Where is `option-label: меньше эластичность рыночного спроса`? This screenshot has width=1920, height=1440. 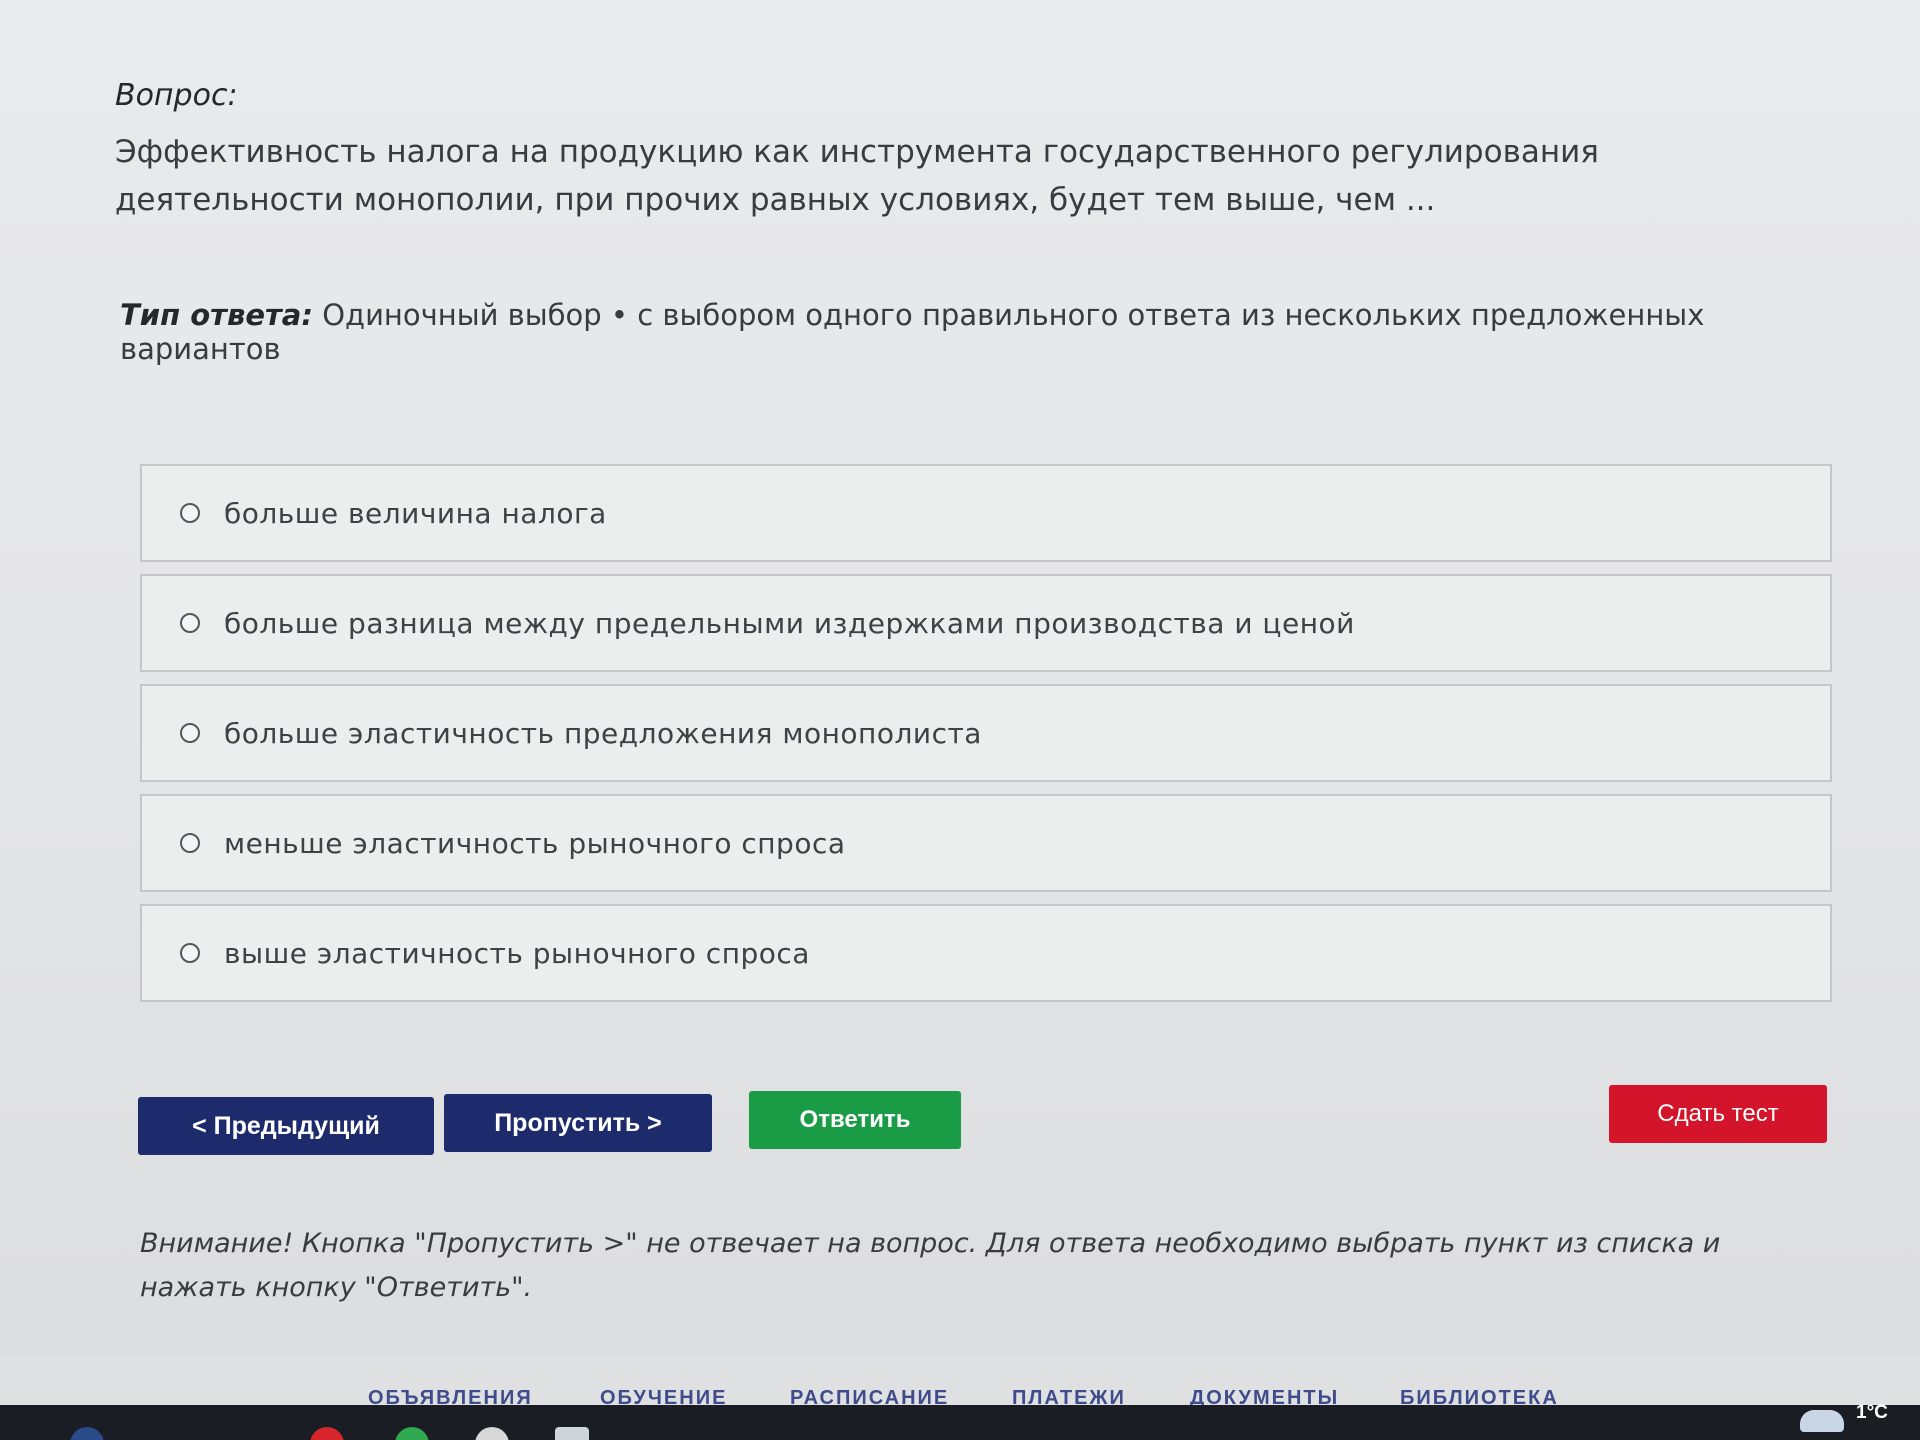
option-label: меньше эластичность рыночного спроса is located at coordinates (535, 843).